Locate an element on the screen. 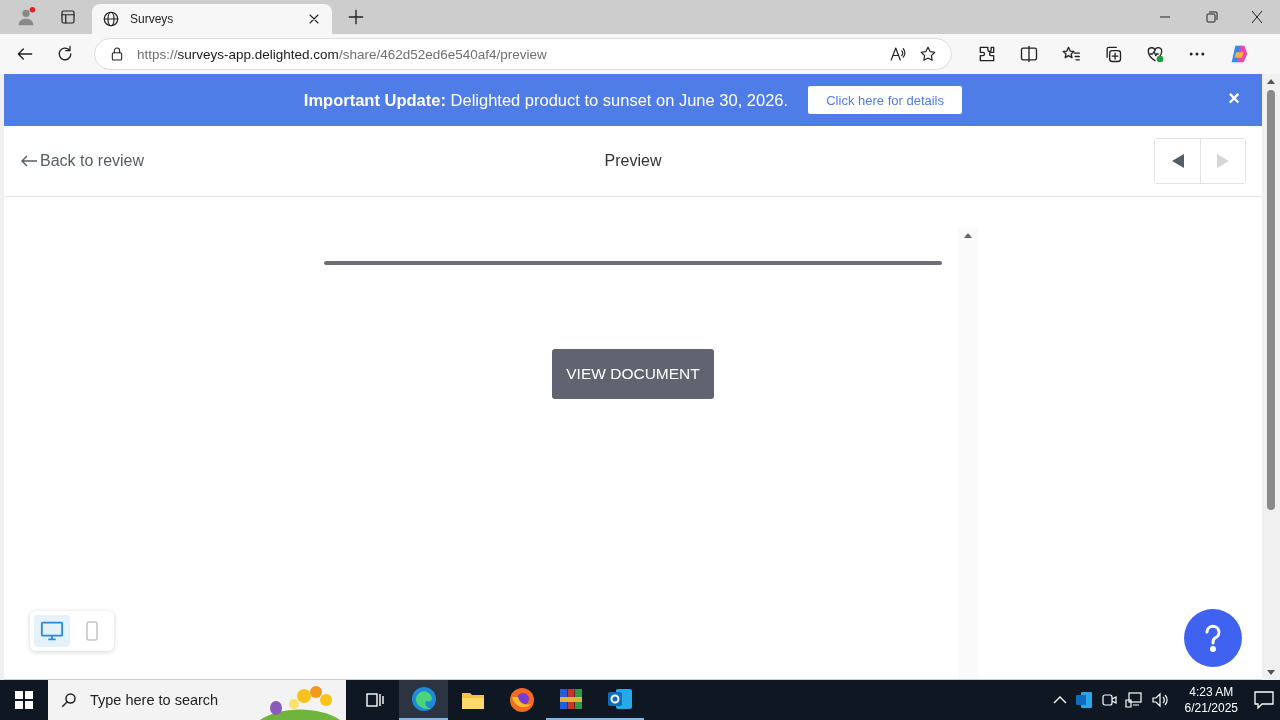 The width and height of the screenshot is (1280, 720). help-button is located at coordinates (1213, 638).